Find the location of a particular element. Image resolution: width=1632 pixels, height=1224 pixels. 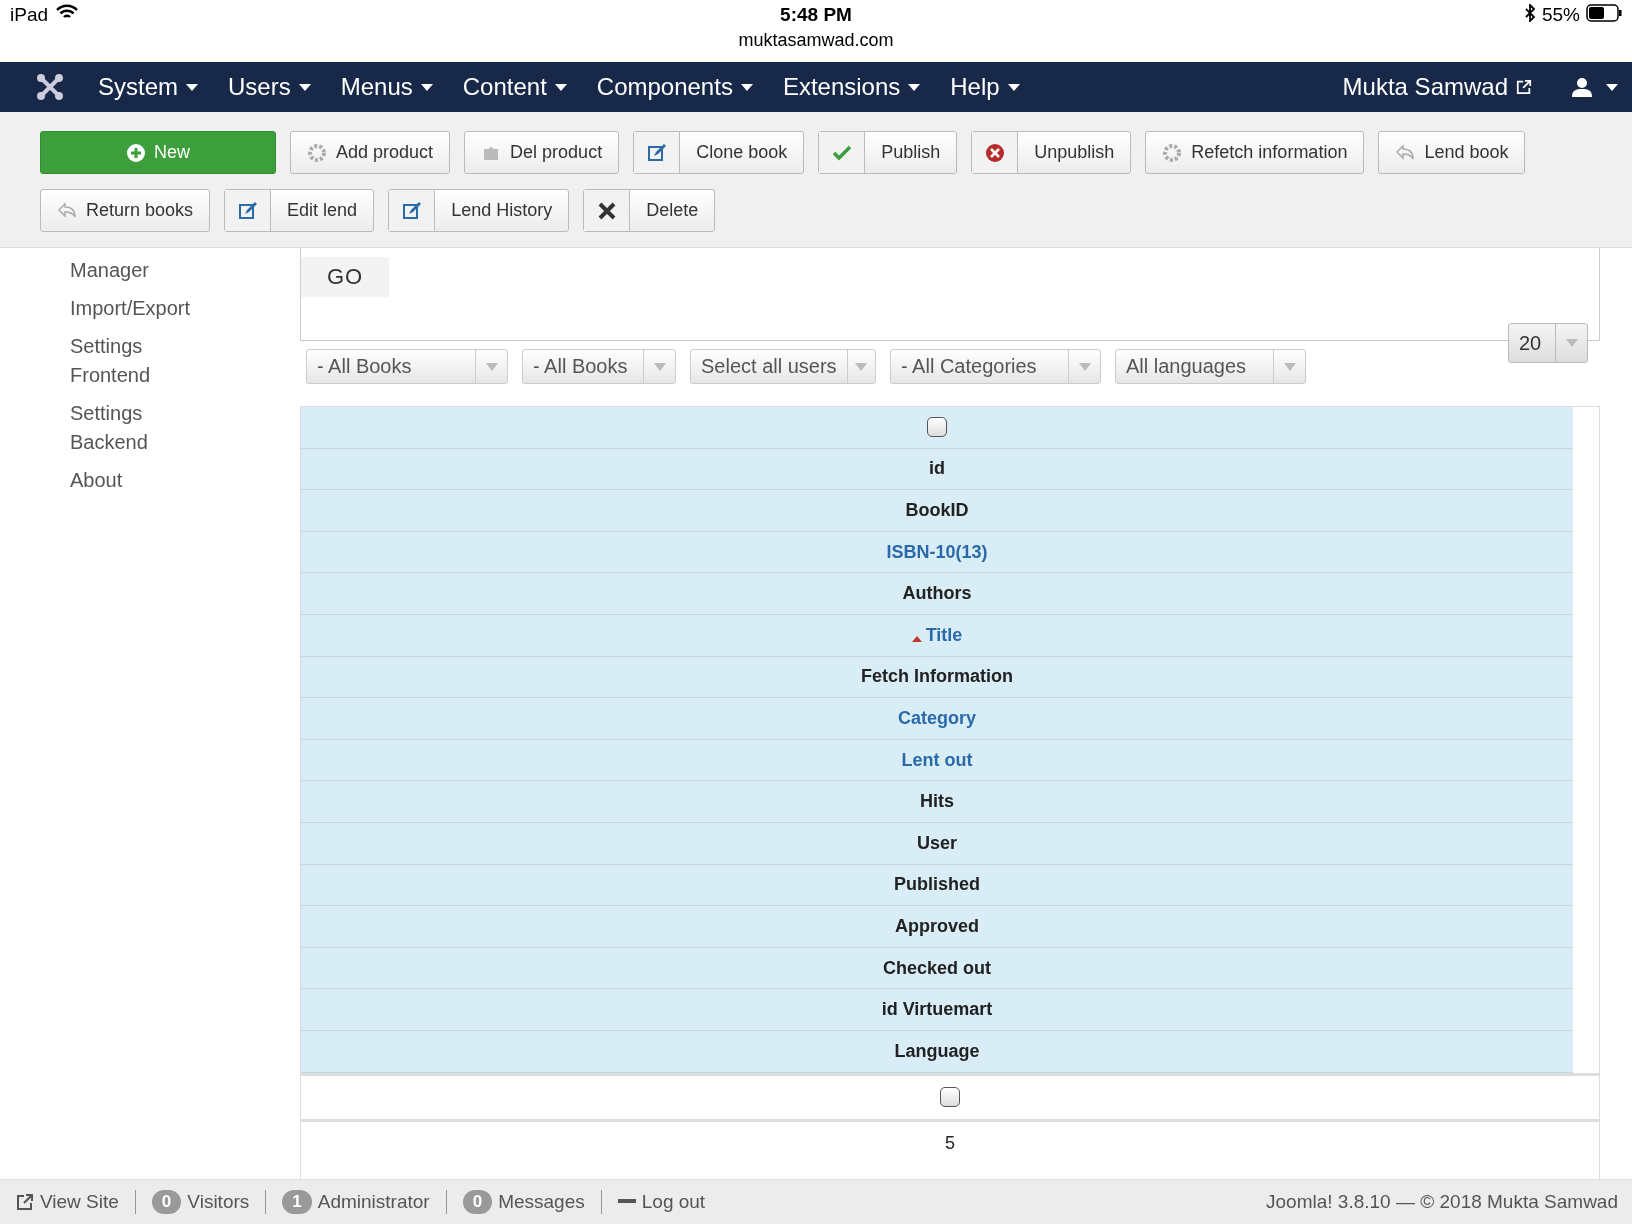

column-header: Approved is located at coordinates (937, 927).